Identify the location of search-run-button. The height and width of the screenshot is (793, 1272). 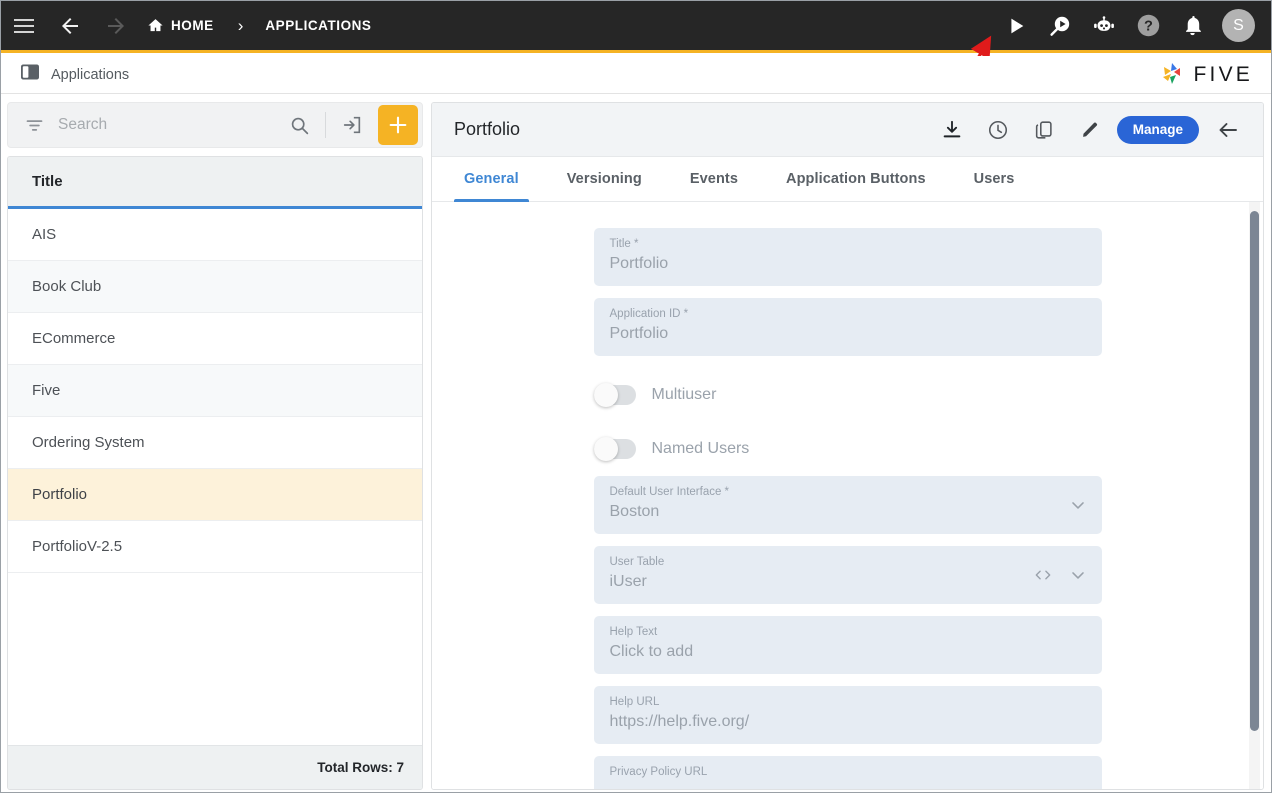
(1060, 26).